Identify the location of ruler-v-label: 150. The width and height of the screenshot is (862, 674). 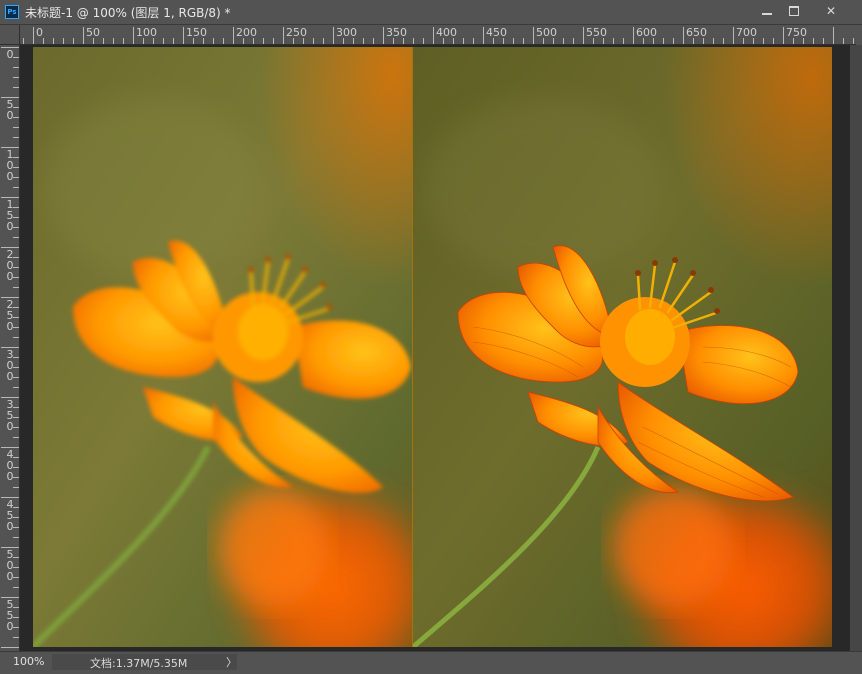
(10, 215).